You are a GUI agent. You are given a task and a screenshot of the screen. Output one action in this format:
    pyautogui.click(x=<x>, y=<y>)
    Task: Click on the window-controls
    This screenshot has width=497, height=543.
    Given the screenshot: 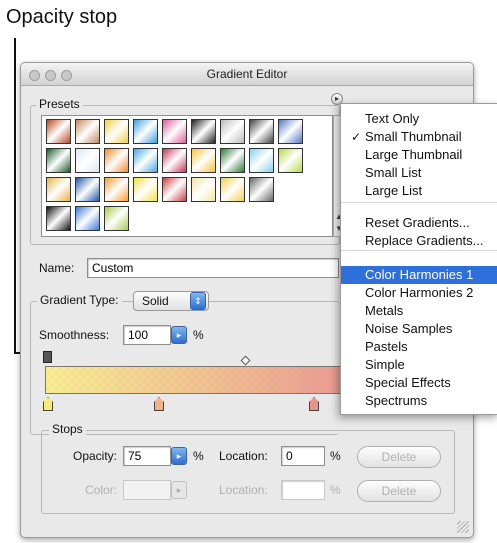 What is the action you would take?
    pyautogui.click(x=53, y=77)
    